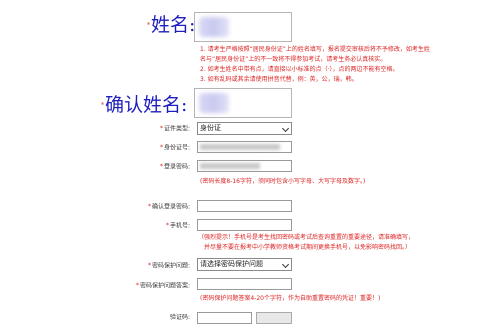 This screenshot has width=480, height=324. Describe the element at coordinates (210, 128) in the screenshot. I see `id-type-select-value: 身份证` at that location.